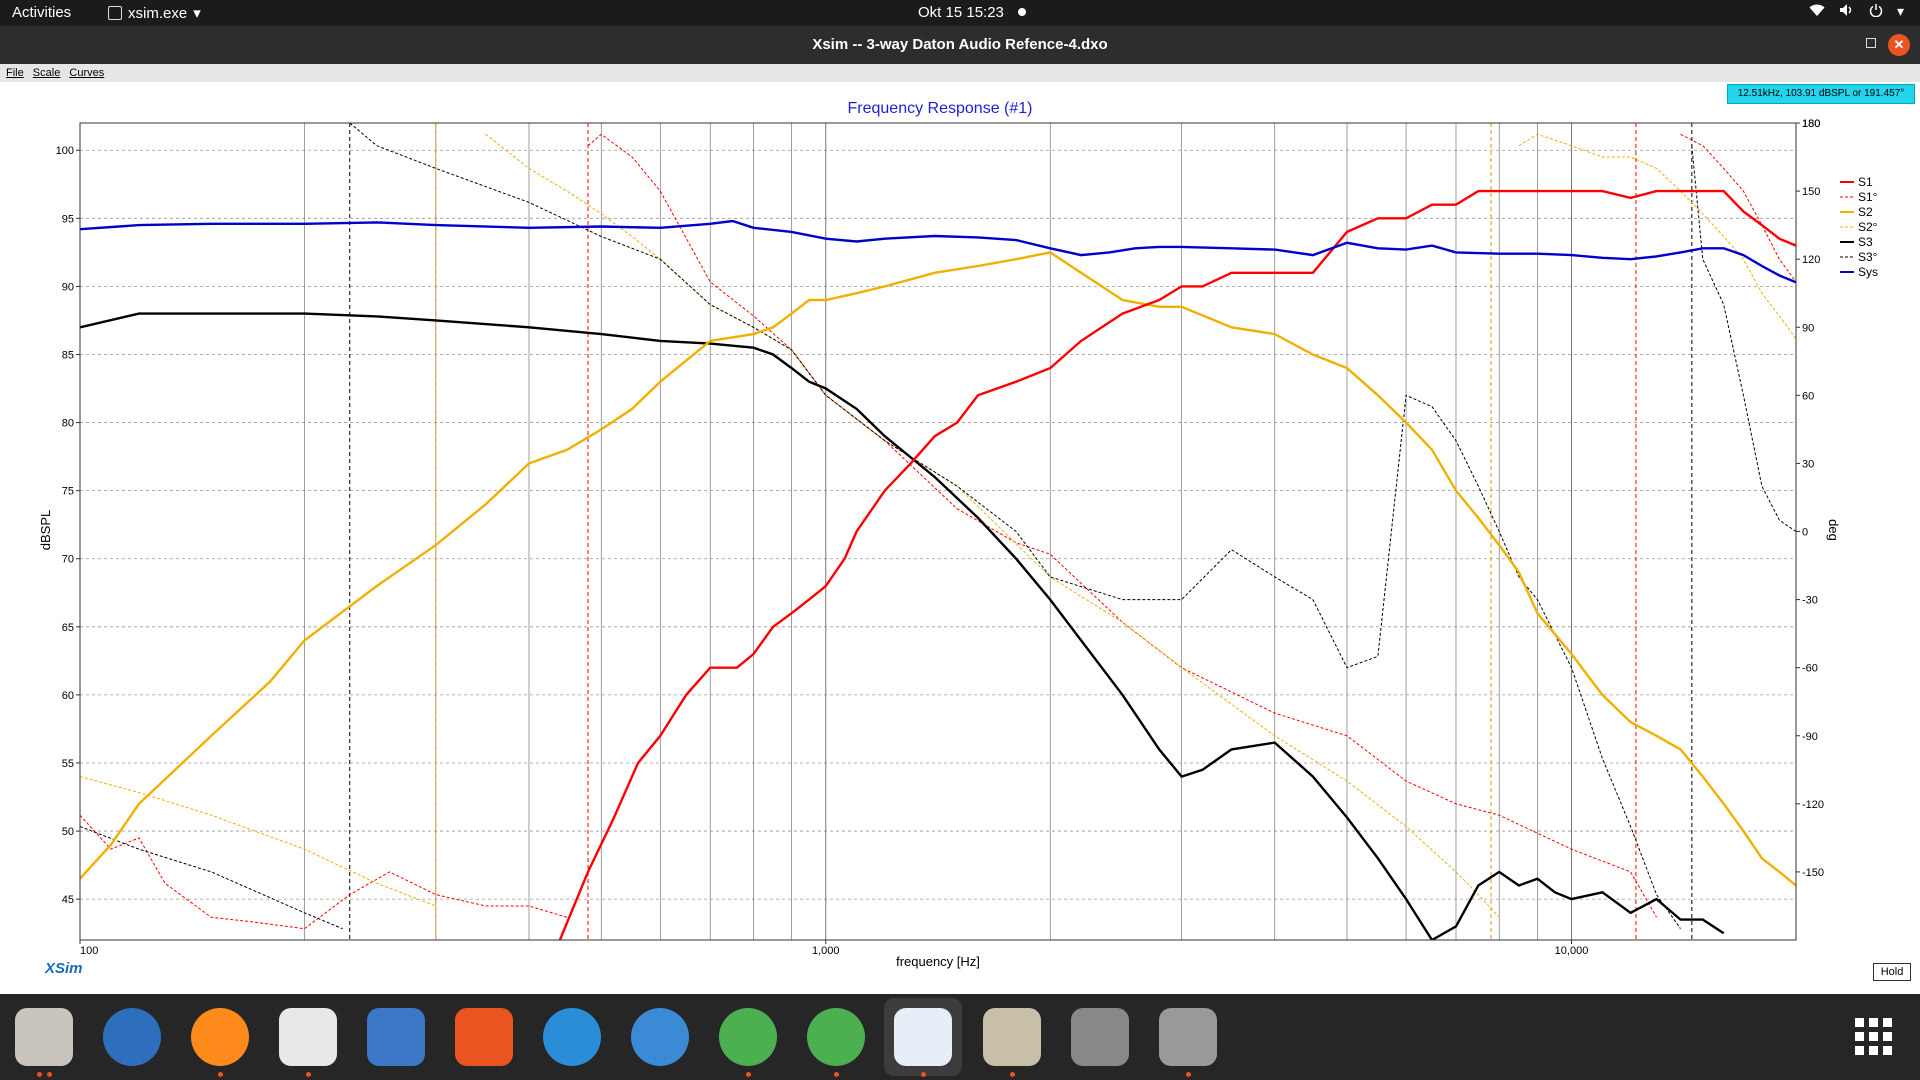 This screenshot has height=1080, width=1920. Describe the element at coordinates (65, 151) in the screenshot. I see `y-tick-label: 100` at that location.